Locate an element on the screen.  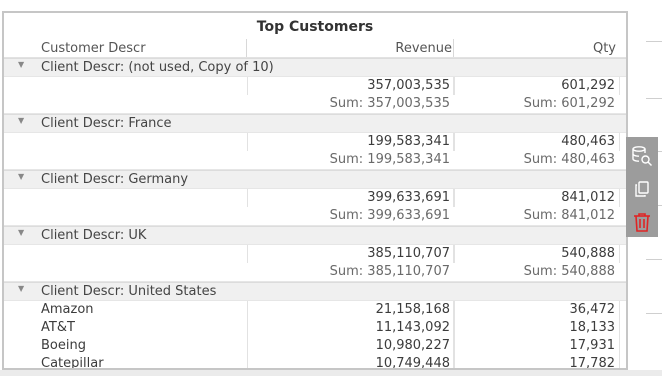
bottom-strip is located at coordinates (331, 373).